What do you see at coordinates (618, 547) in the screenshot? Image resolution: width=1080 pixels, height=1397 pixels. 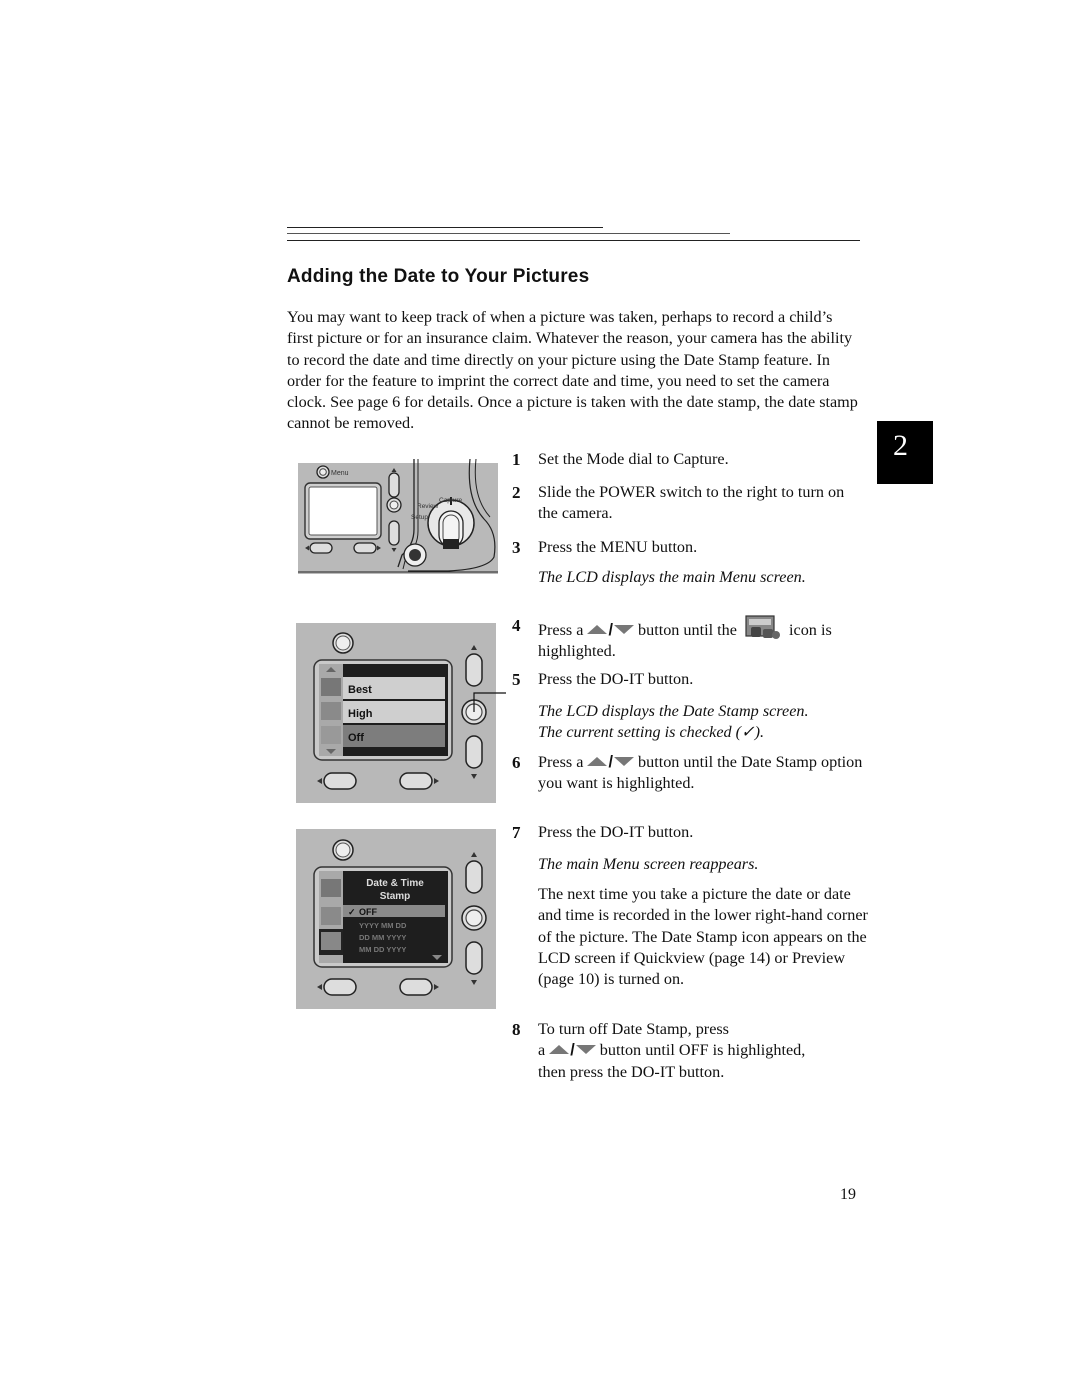 I see `step-text: Press the MENU button.` at bounding box center [618, 547].